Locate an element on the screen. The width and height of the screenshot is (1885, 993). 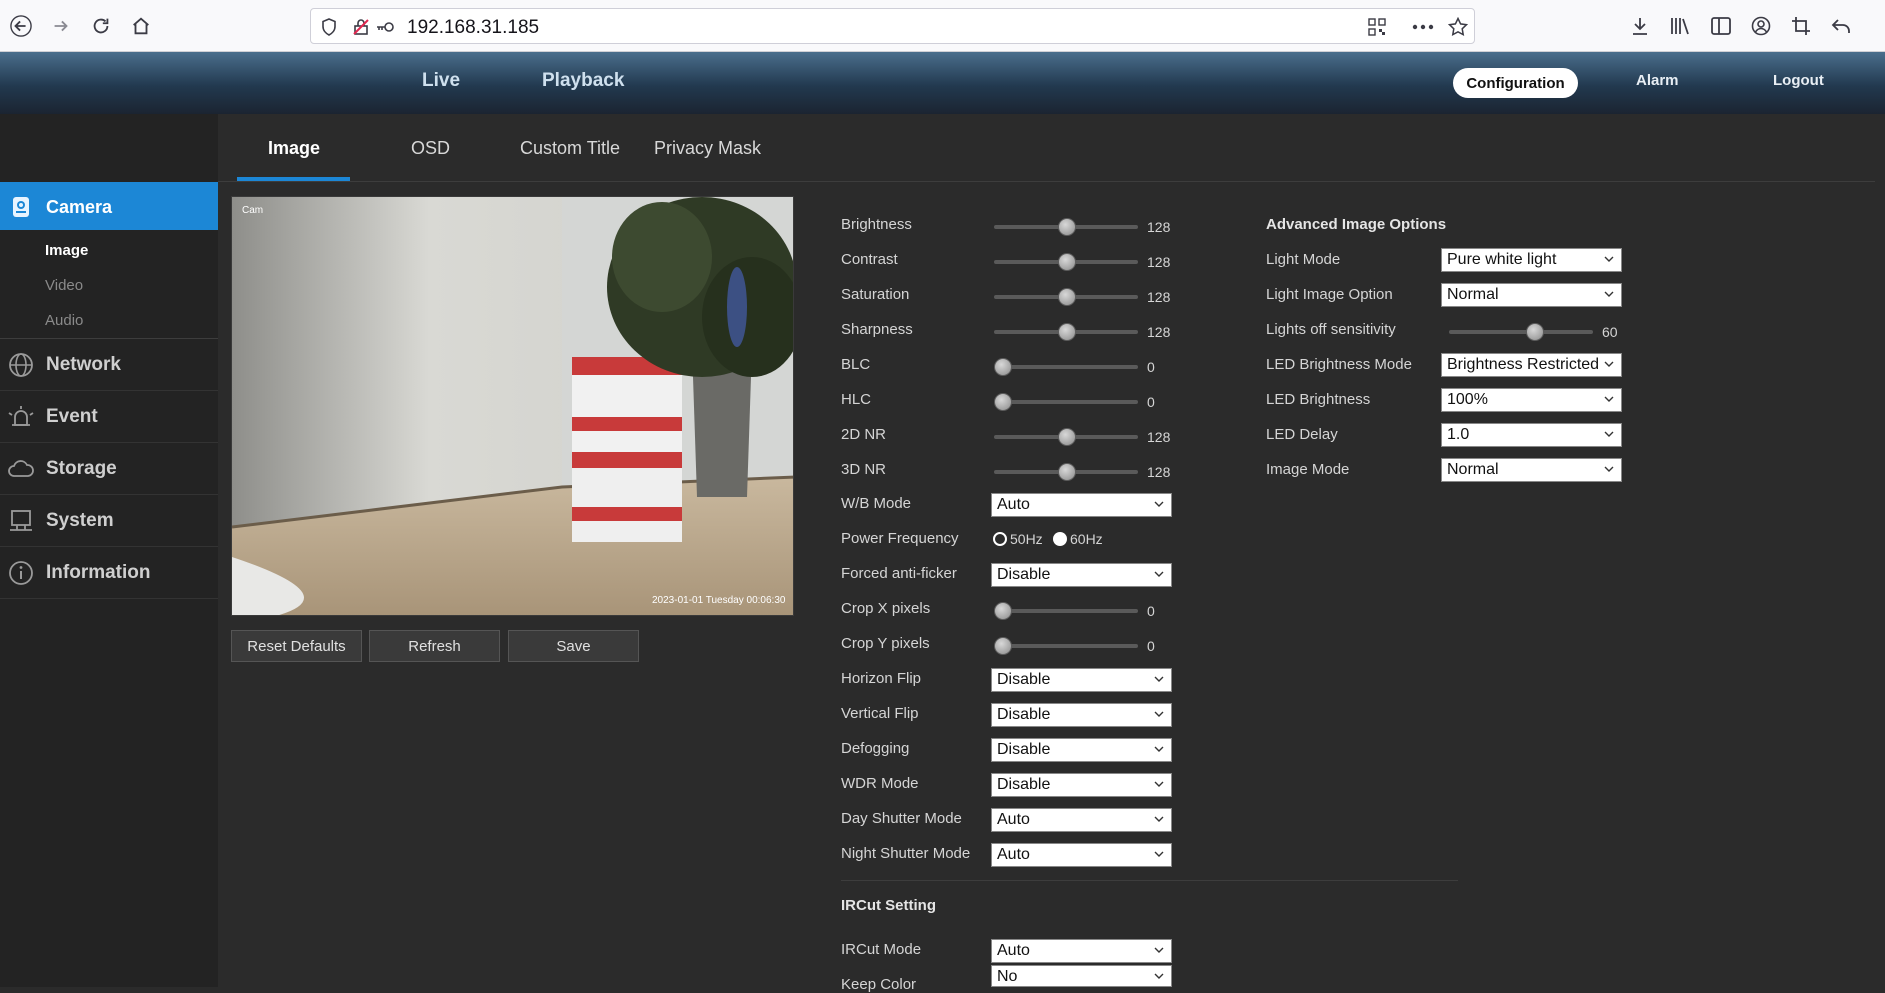
ircut-mode-label: IRCut Mode is located at coordinates (881, 949).